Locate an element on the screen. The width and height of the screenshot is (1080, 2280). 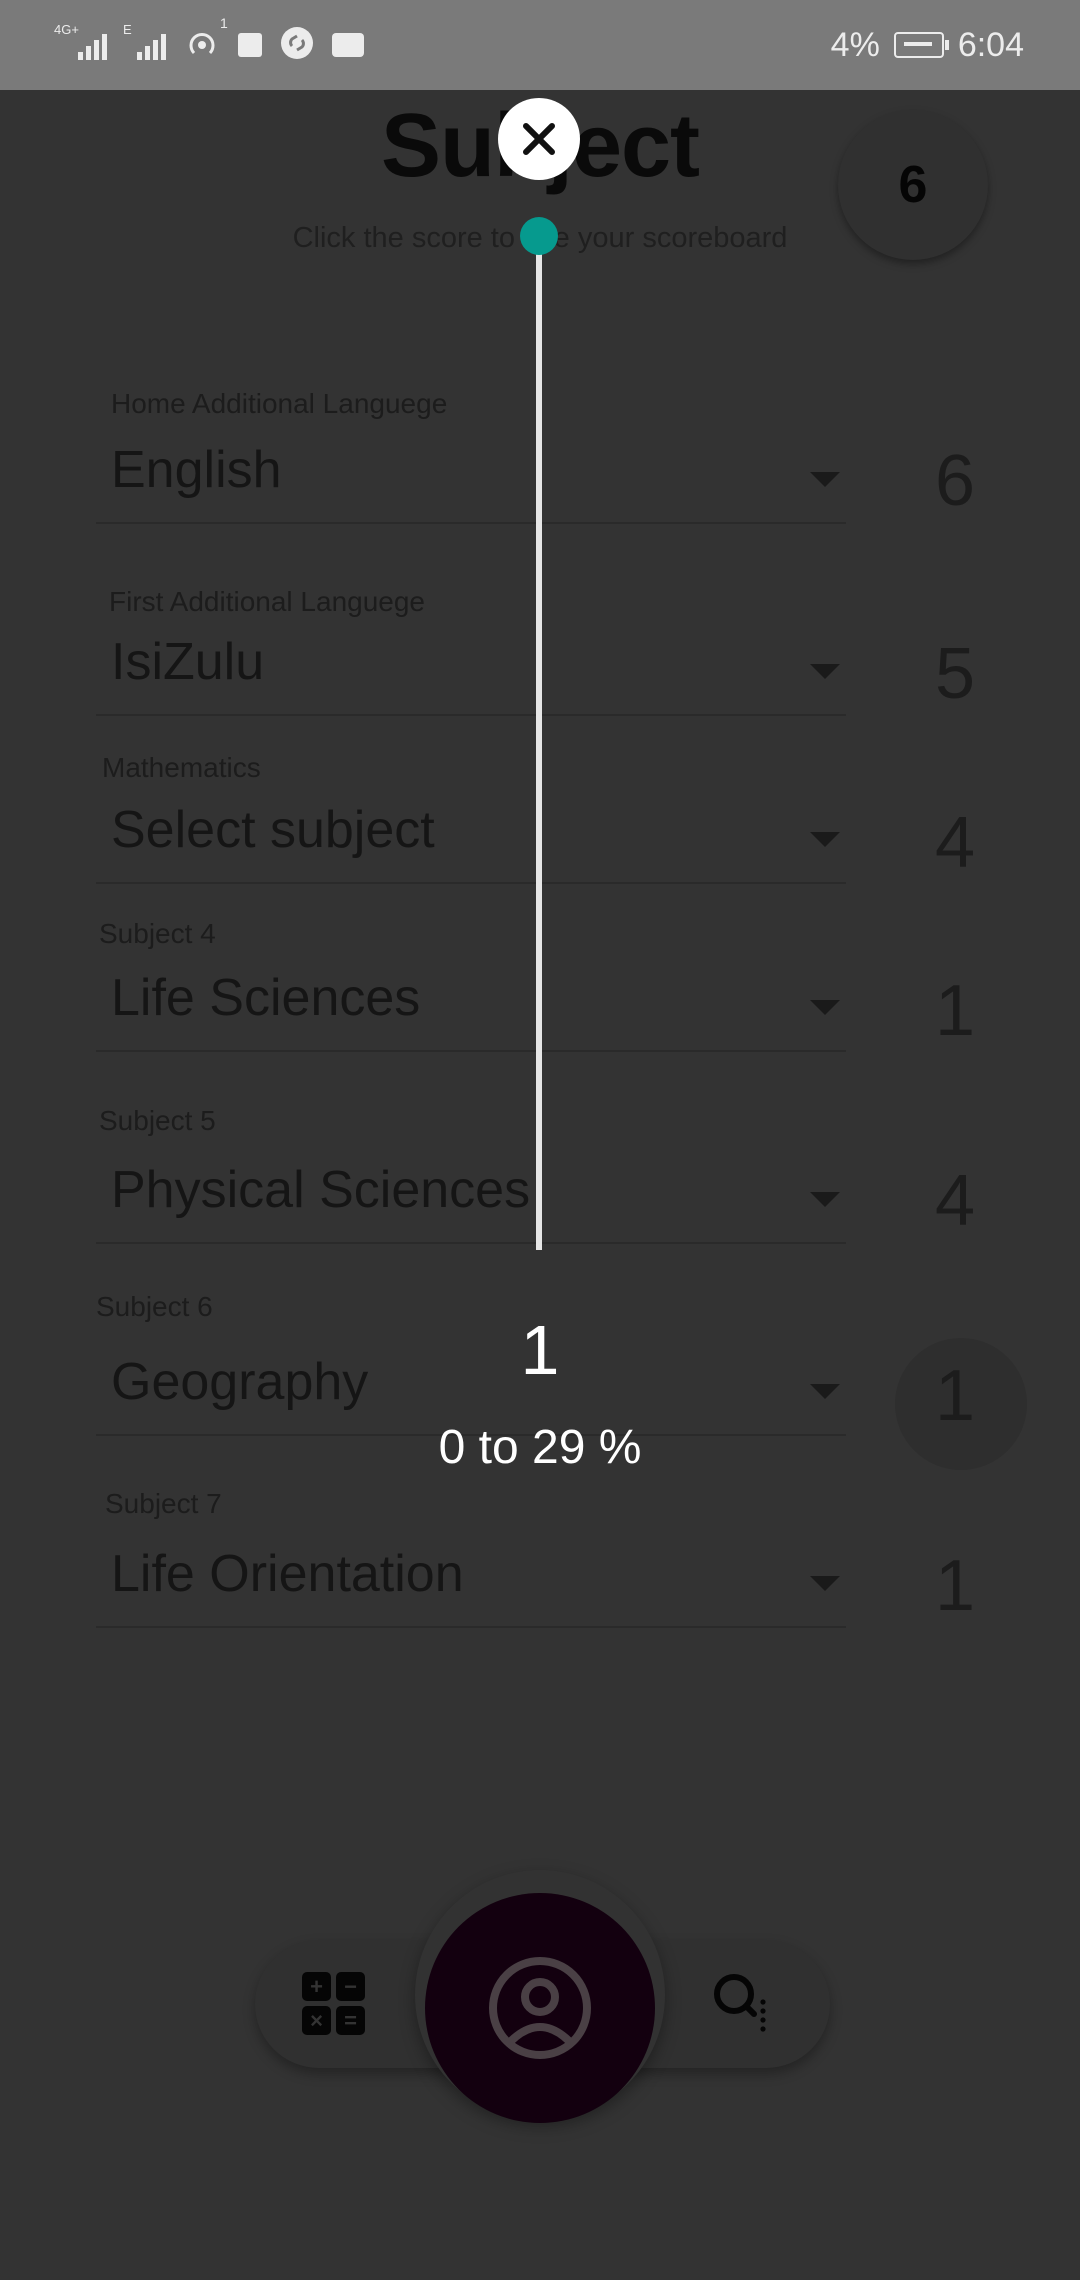
signal-e-icon: E is located at coordinates (144, 41).